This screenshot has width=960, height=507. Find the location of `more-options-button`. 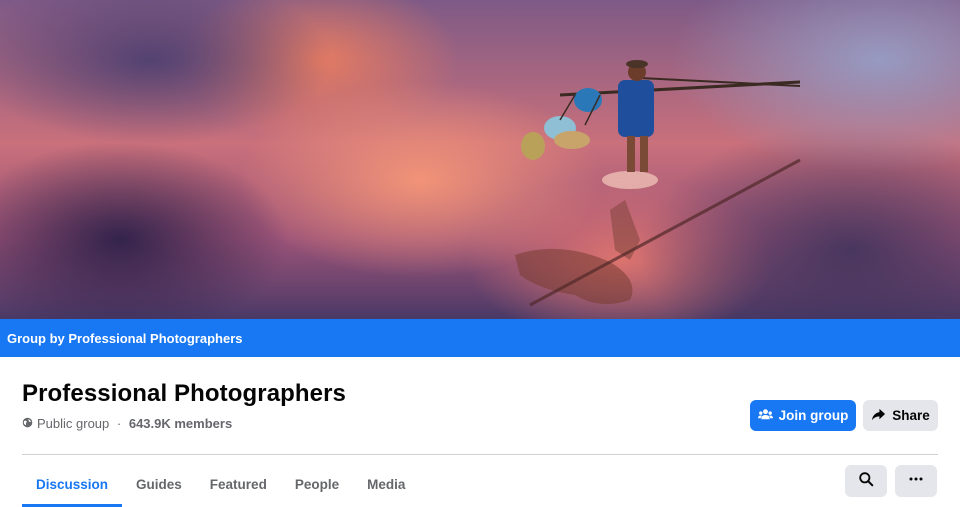

more-options-button is located at coordinates (916, 481).